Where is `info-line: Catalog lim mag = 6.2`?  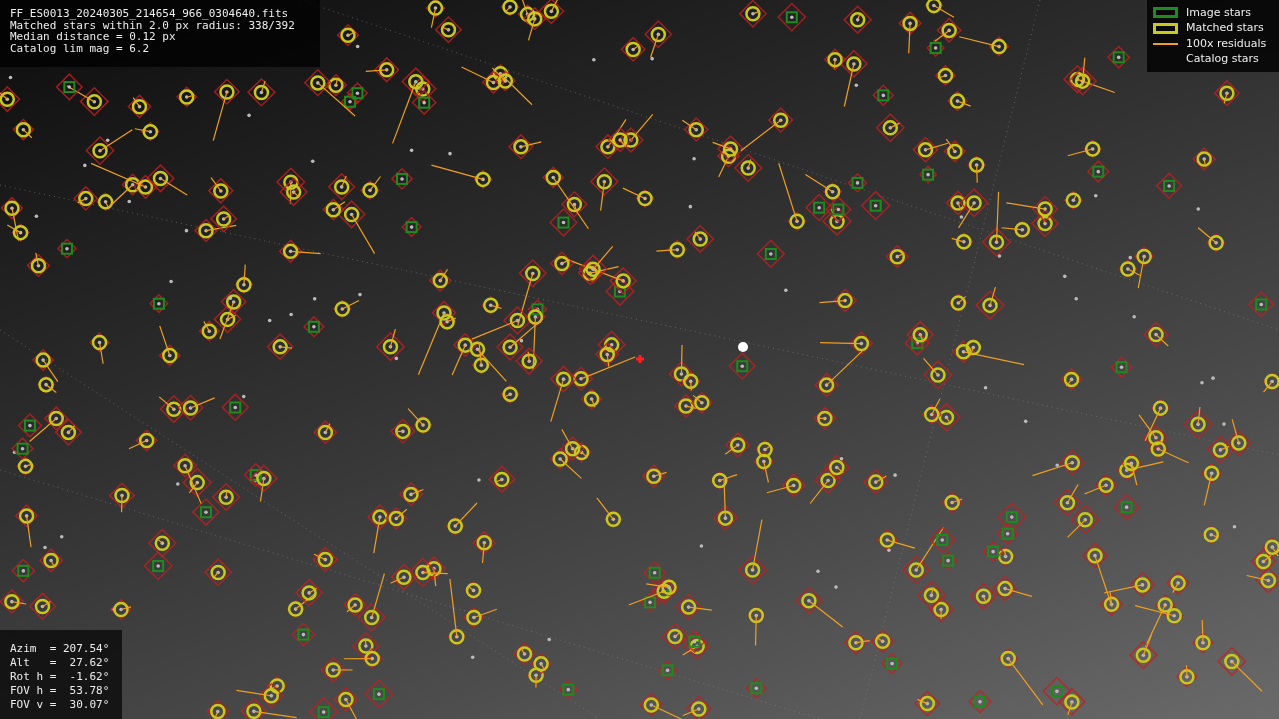 info-line: Catalog lim mag = 6.2 is located at coordinates (80, 48).